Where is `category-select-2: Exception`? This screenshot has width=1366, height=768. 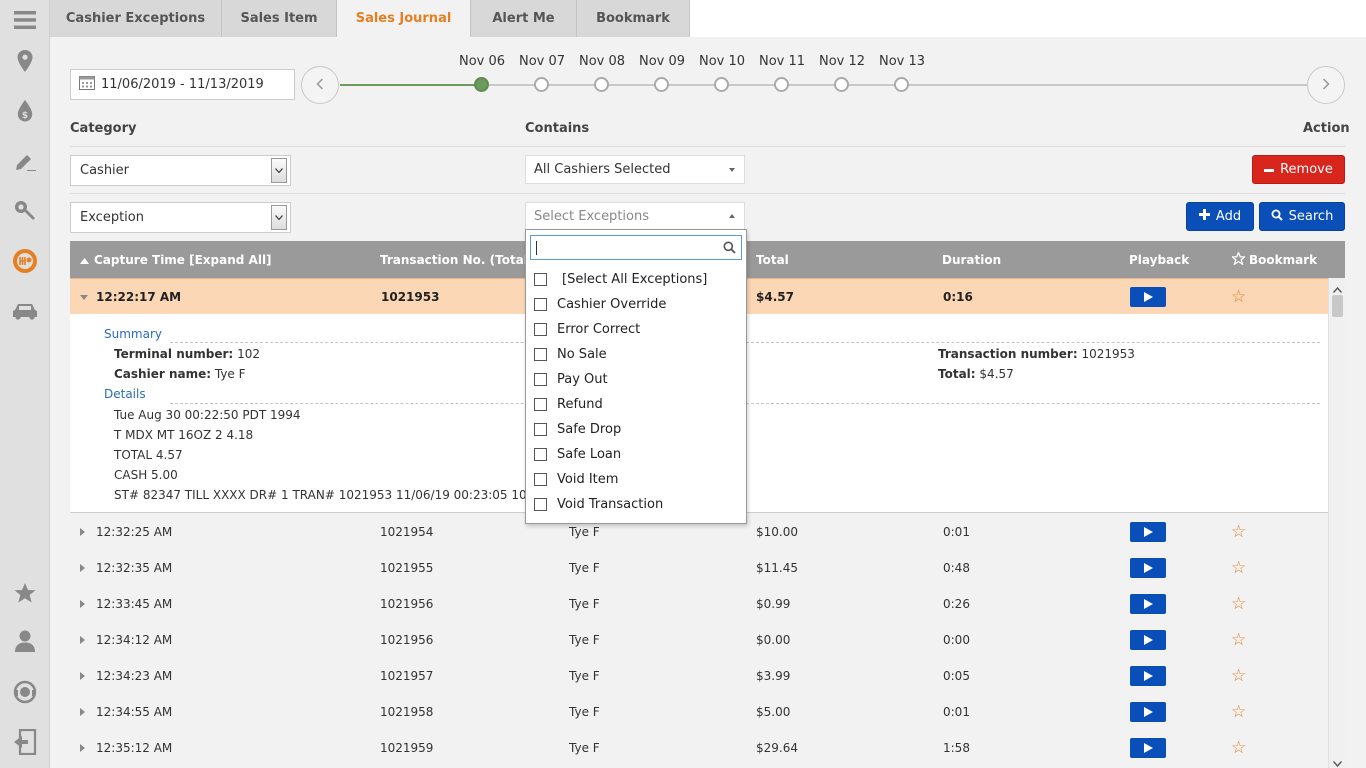 category-select-2: Exception is located at coordinates (180, 217).